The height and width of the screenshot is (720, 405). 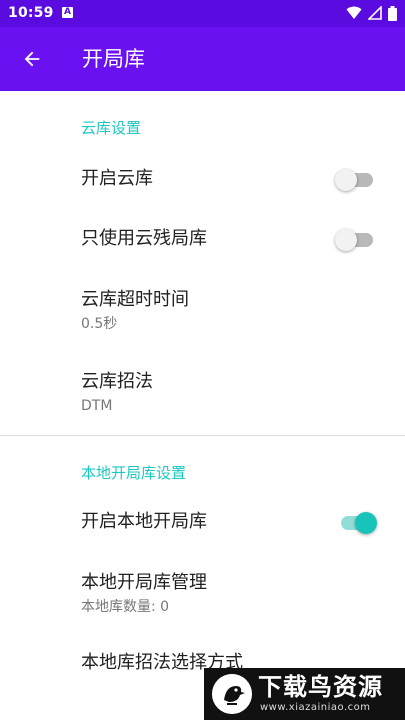 I want to click on arrow-back-icon, so click(x=32, y=59).